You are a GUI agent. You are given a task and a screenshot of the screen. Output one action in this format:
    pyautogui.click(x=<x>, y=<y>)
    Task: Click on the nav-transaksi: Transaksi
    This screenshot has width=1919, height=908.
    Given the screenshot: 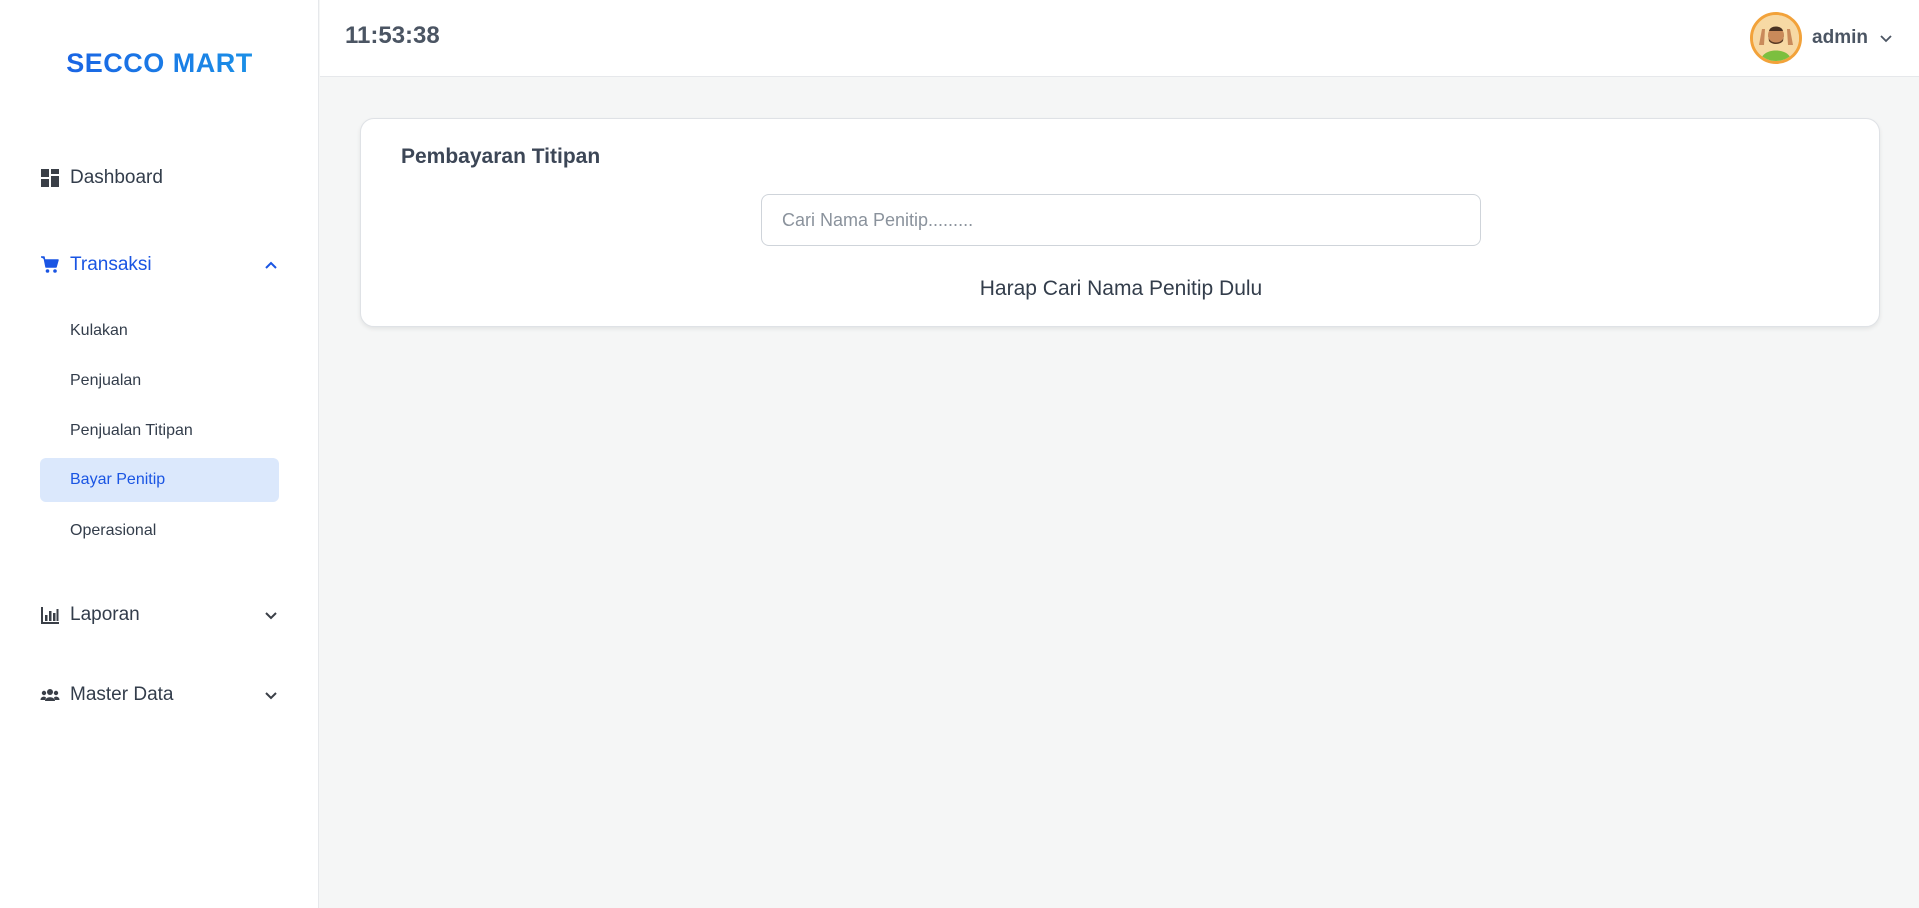 What is the action you would take?
    pyautogui.click(x=159, y=265)
    